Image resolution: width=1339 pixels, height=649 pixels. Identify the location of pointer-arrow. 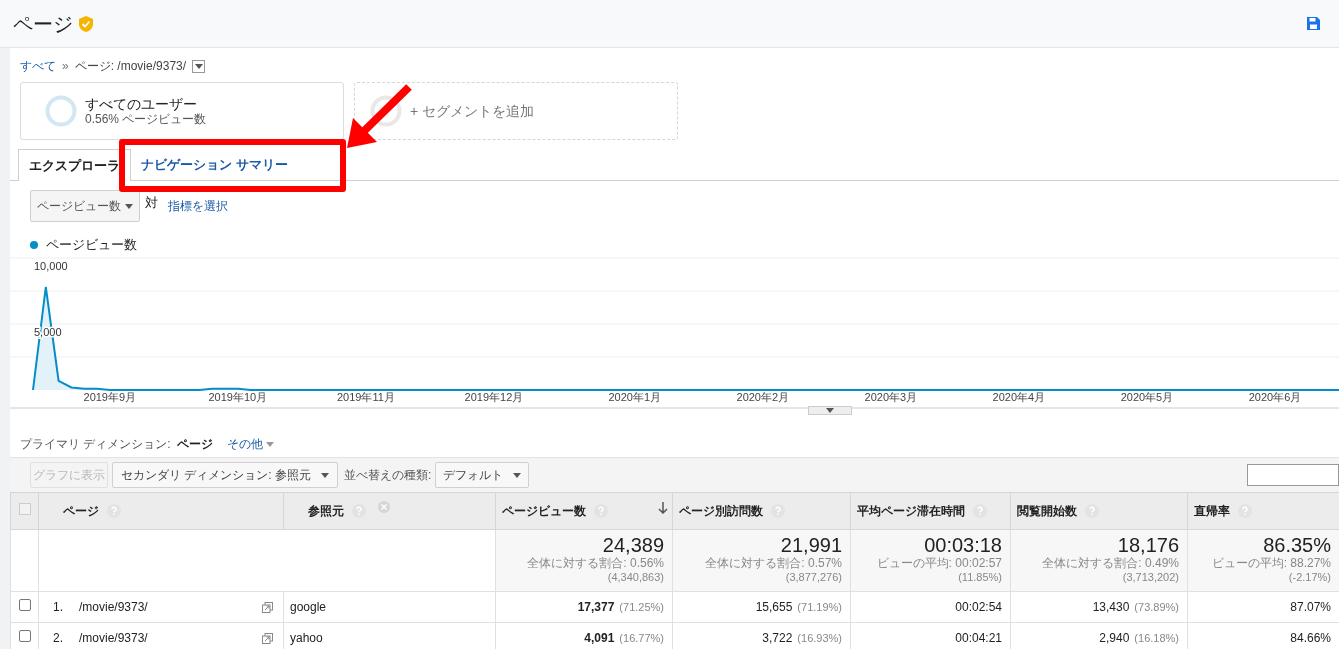
(379, 116).